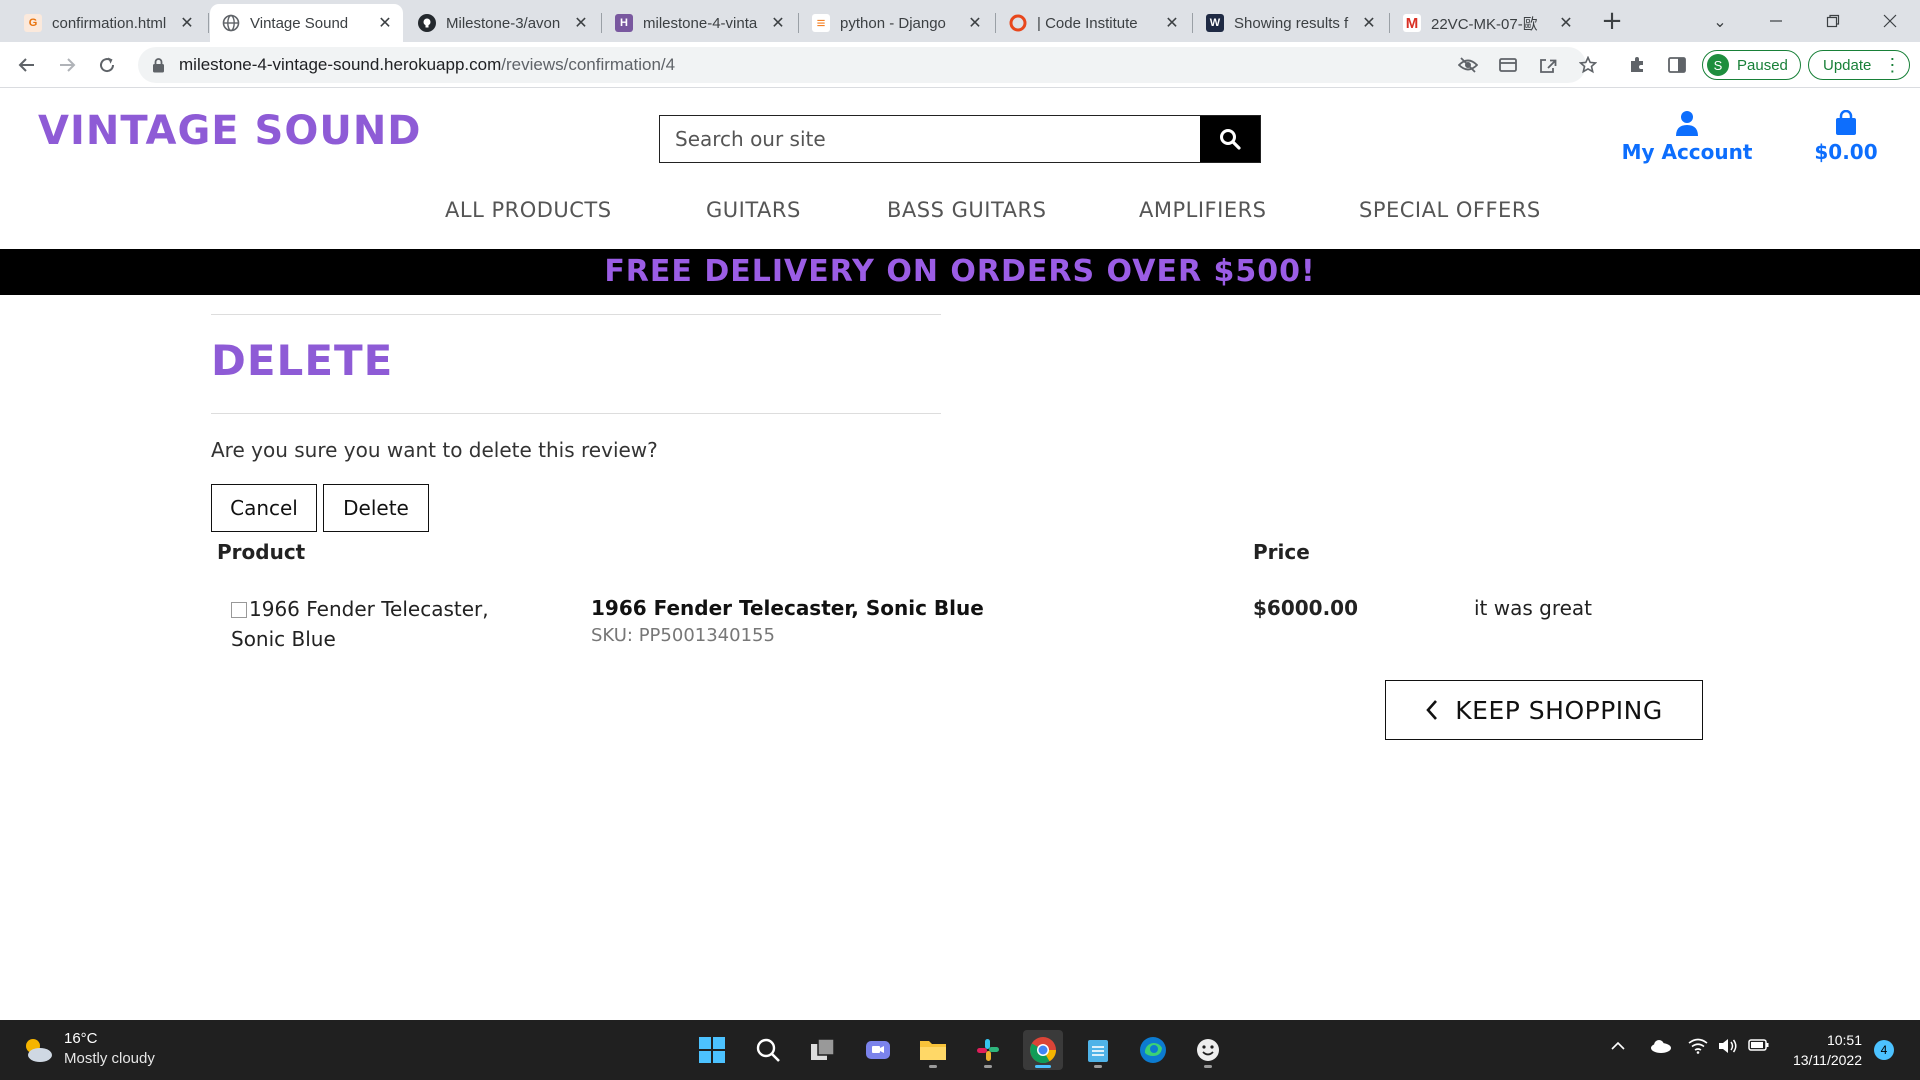  I want to click on url-path: /reviews/confirmation/4, so click(588, 64).